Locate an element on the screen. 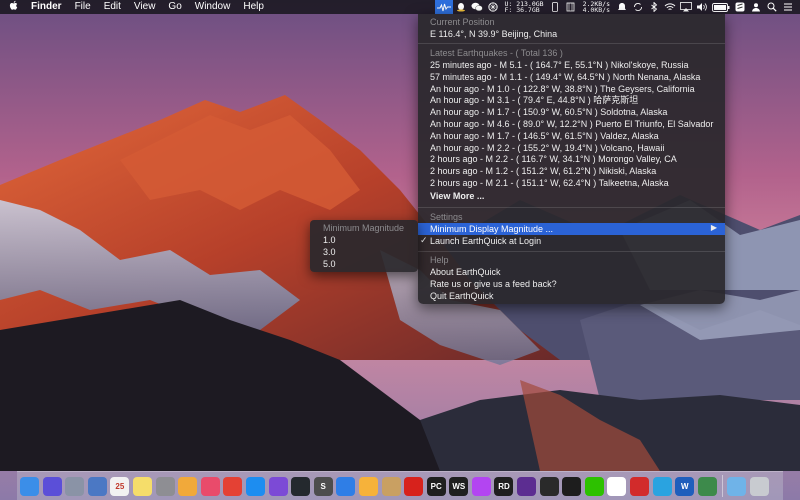 The height and width of the screenshot is (500, 800). dock: 25 S PC WS RD W is located at coordinates (400, 485).